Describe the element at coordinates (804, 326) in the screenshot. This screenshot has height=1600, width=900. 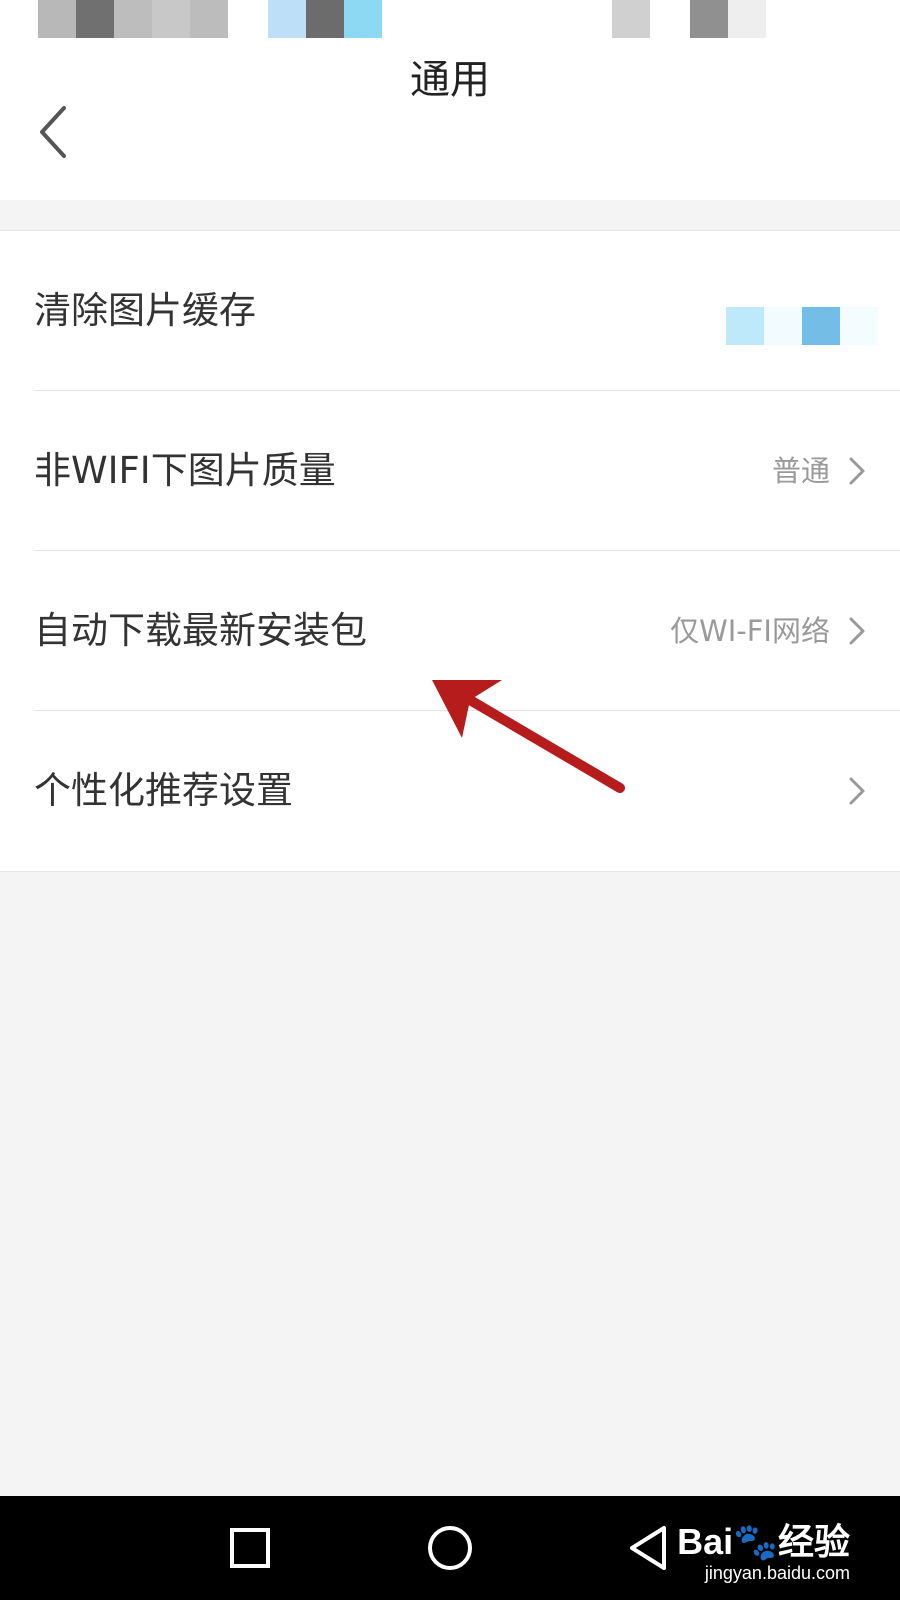
I see `cache-size-mosaic` at that location.